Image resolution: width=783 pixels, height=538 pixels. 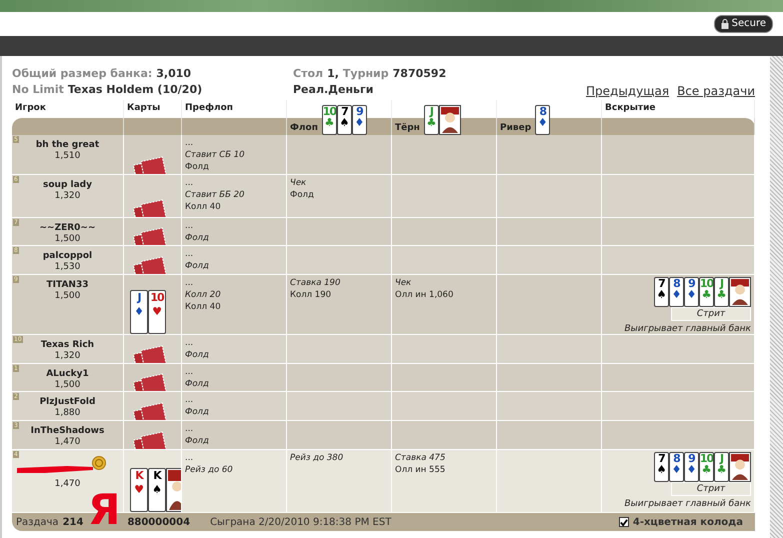 I want to click on action-text: Ставка 475, so click(x=420, y=458).